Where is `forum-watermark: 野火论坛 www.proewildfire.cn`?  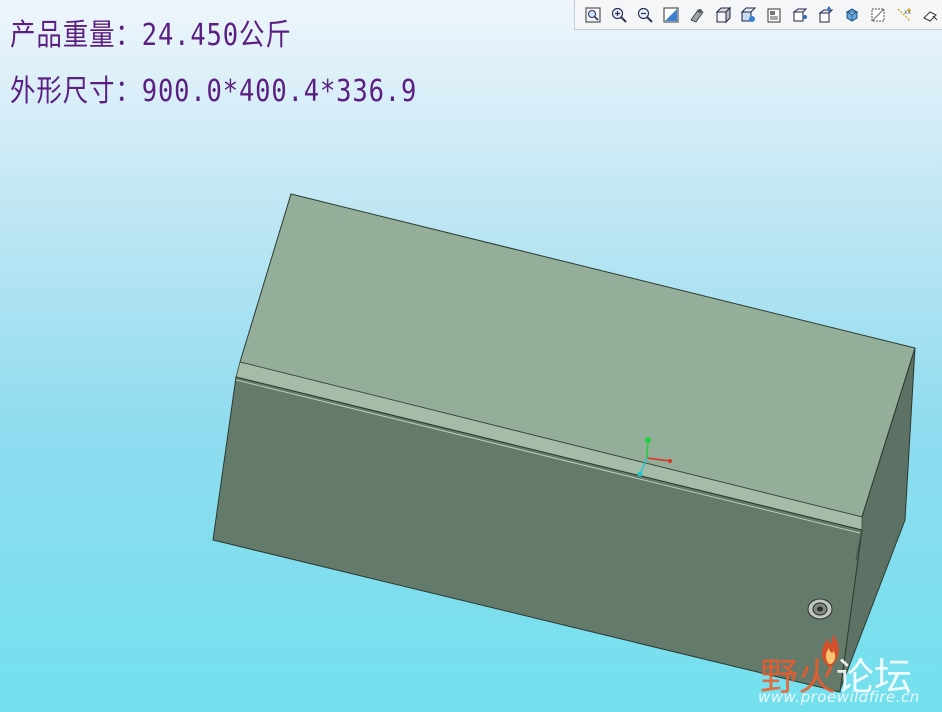
forum-watermark: 野火论坛 www.proewildfire.cn is located at coordinates (842, 668).